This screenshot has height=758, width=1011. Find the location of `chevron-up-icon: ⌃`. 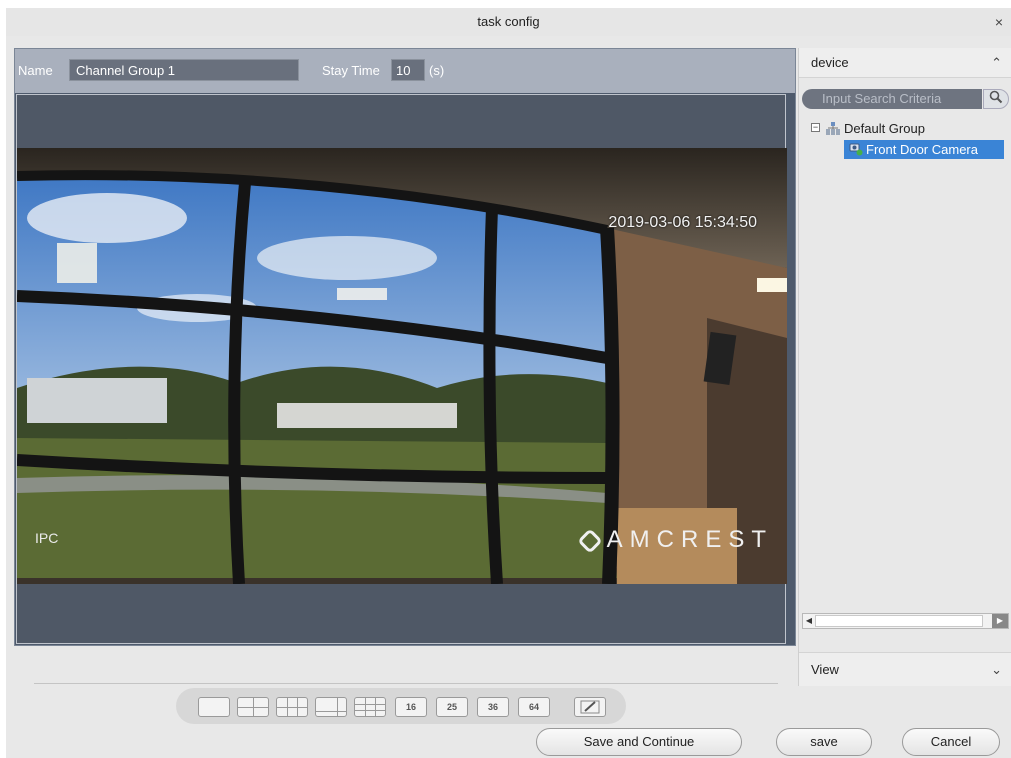

chevron-up-icon: ⌃ is located at coordinates (996, 63).